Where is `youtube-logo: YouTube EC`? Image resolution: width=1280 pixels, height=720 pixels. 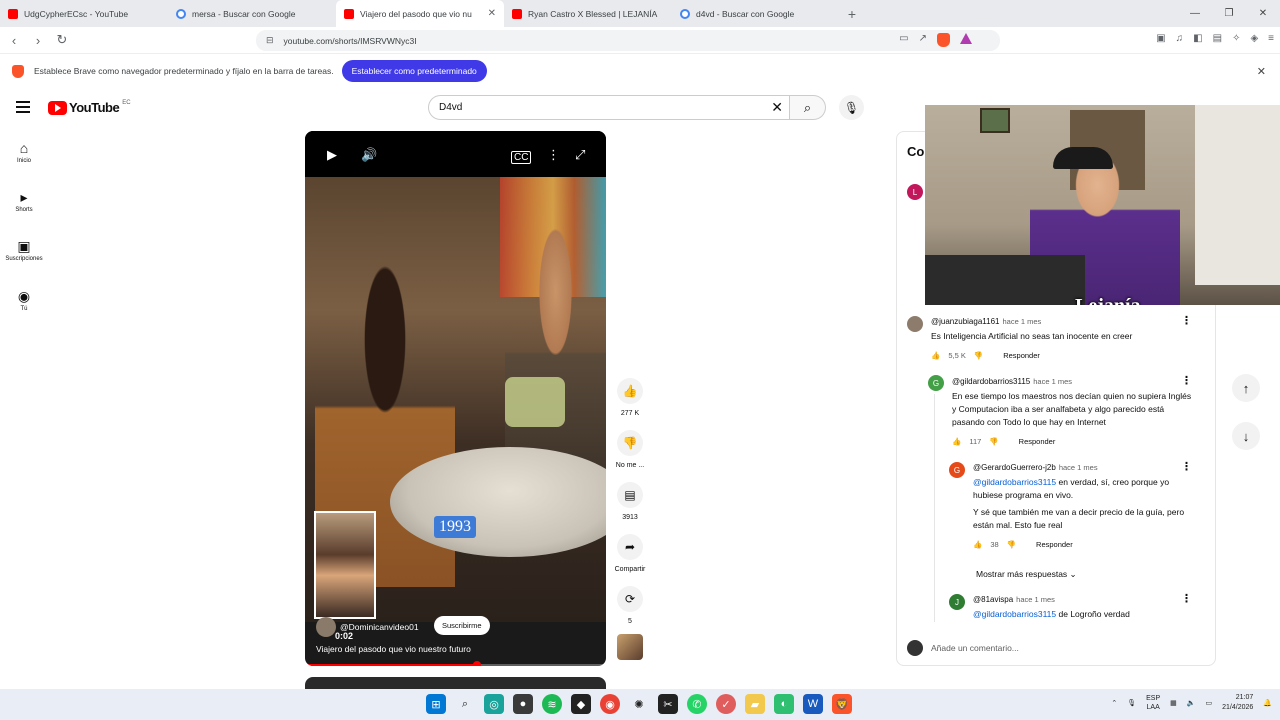 youtube-logo: YouTube EC is located at coordinates (89, 107).